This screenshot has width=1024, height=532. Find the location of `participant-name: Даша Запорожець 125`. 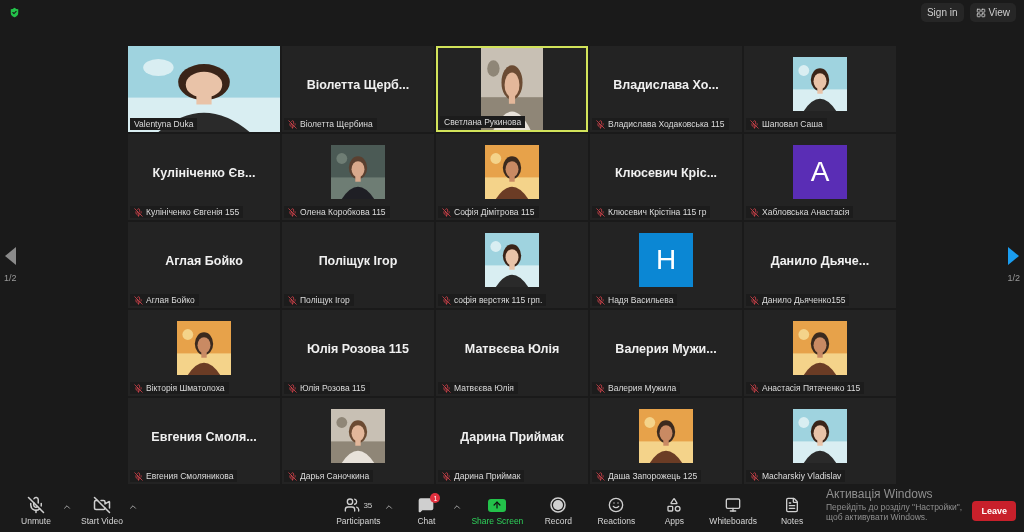

participant-name: Даша Запорожець 125 is located at coordinates (653, 476).